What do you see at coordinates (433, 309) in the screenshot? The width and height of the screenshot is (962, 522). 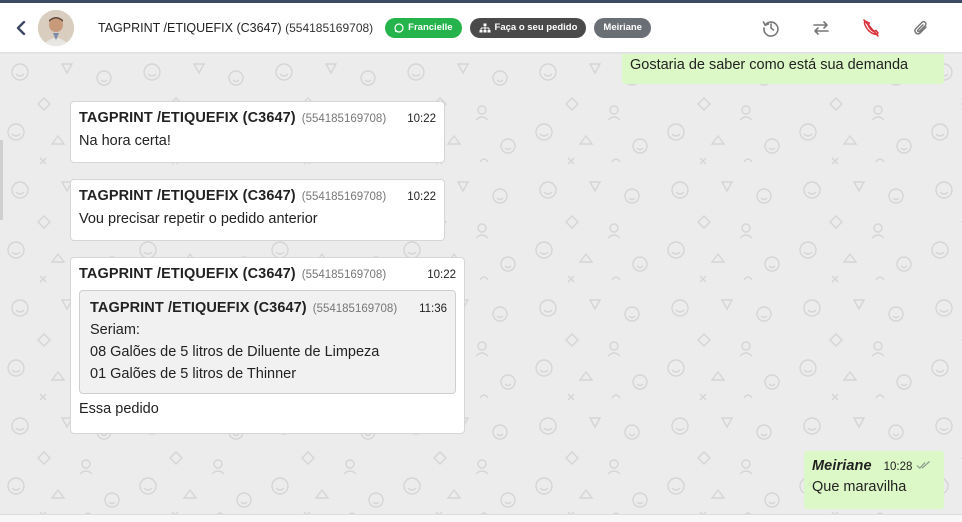 I see `quoted-time: 11:36` at bounding box center [433, 309].